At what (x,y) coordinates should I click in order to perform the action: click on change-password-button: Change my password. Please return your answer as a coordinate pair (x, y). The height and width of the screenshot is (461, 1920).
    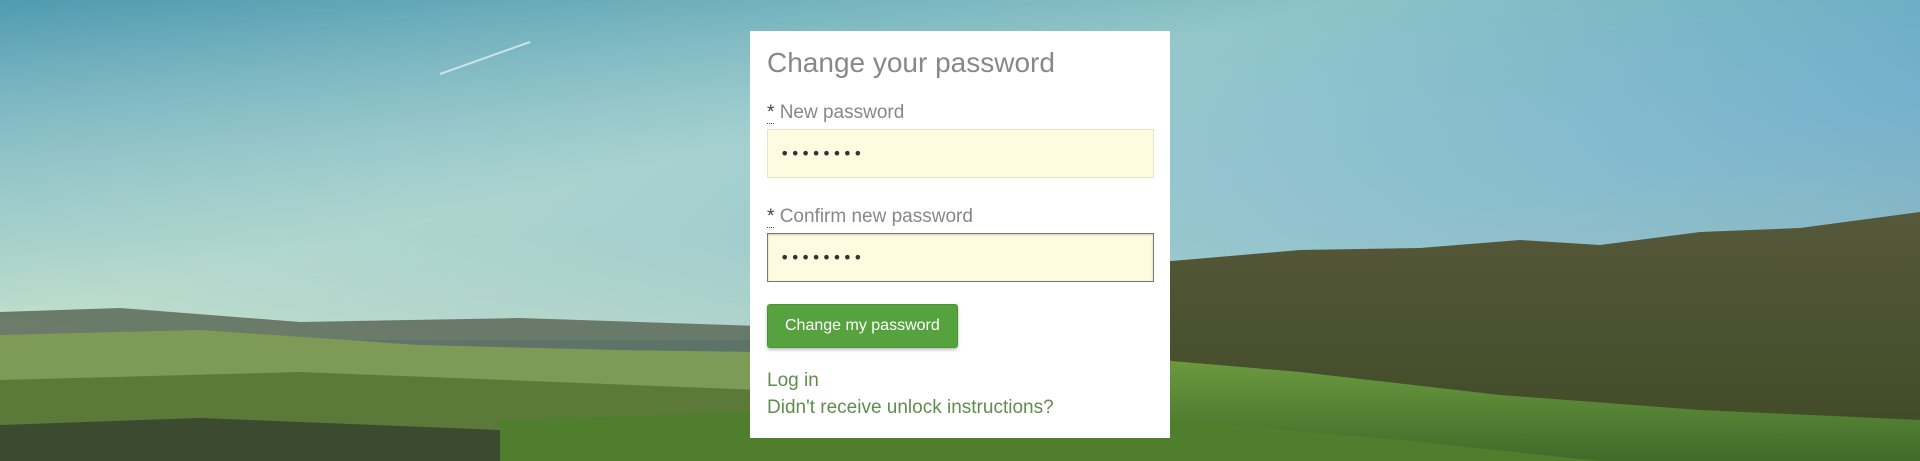
    Looking at the image, I should click on (862, 326).